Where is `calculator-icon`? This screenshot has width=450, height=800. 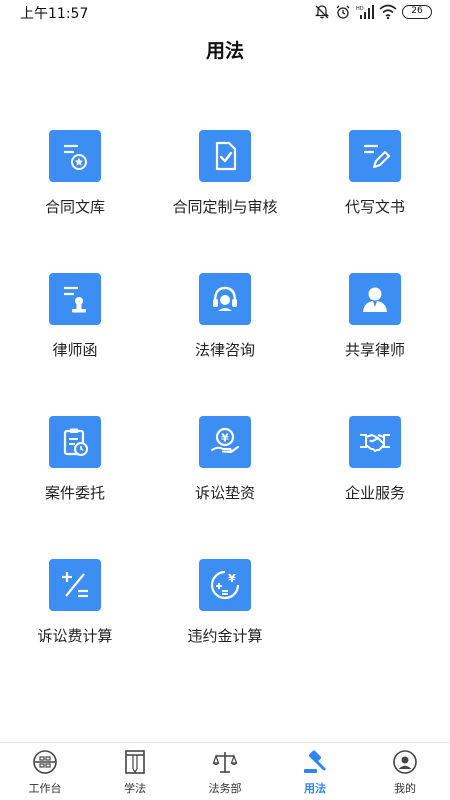
calculator-icon is located at coordinates (75, 585).